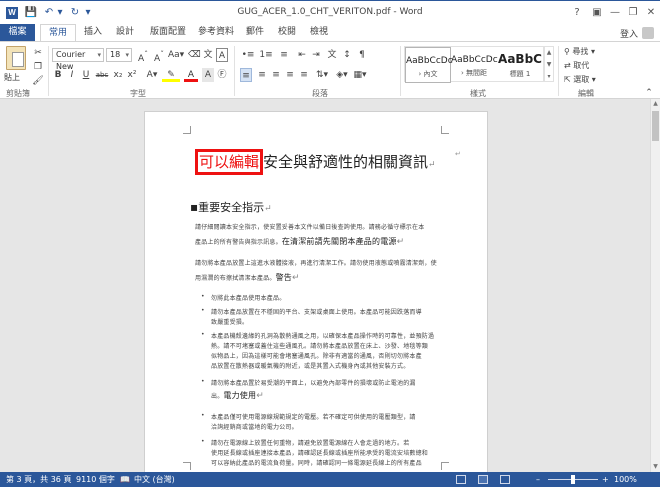  Describe the element at coordinates (38, 81) in the screenshot. I see `format-painter-icon: 🖌` at that location.